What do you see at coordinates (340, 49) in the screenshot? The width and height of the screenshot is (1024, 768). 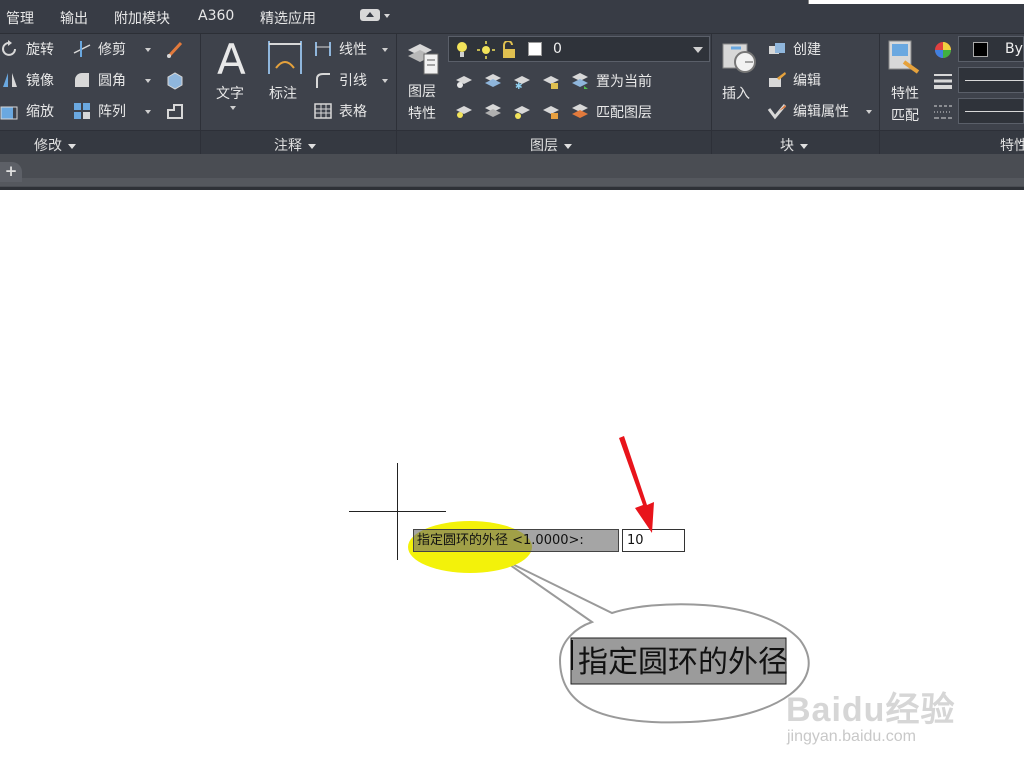 I see `linear-dim-button: 线性` at bounding box center [340, 49].